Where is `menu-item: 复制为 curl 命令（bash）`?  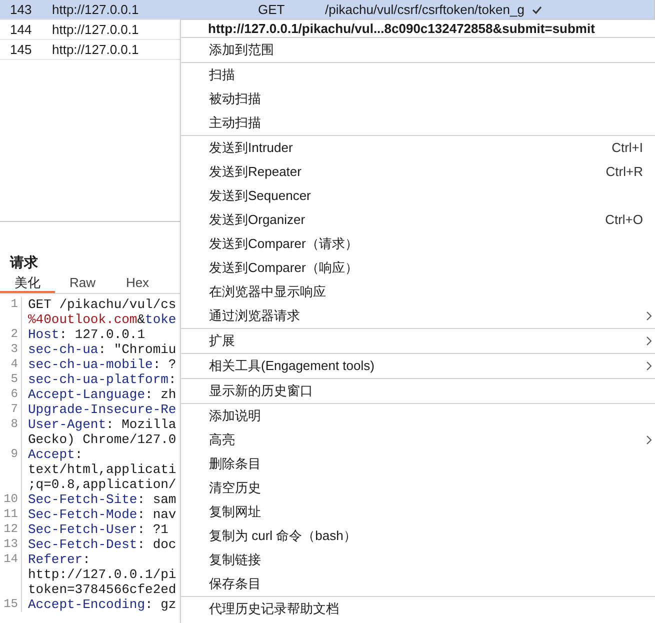
menu-item: 复制为 curl 命令（bash） is located at coordinates (418, 536).